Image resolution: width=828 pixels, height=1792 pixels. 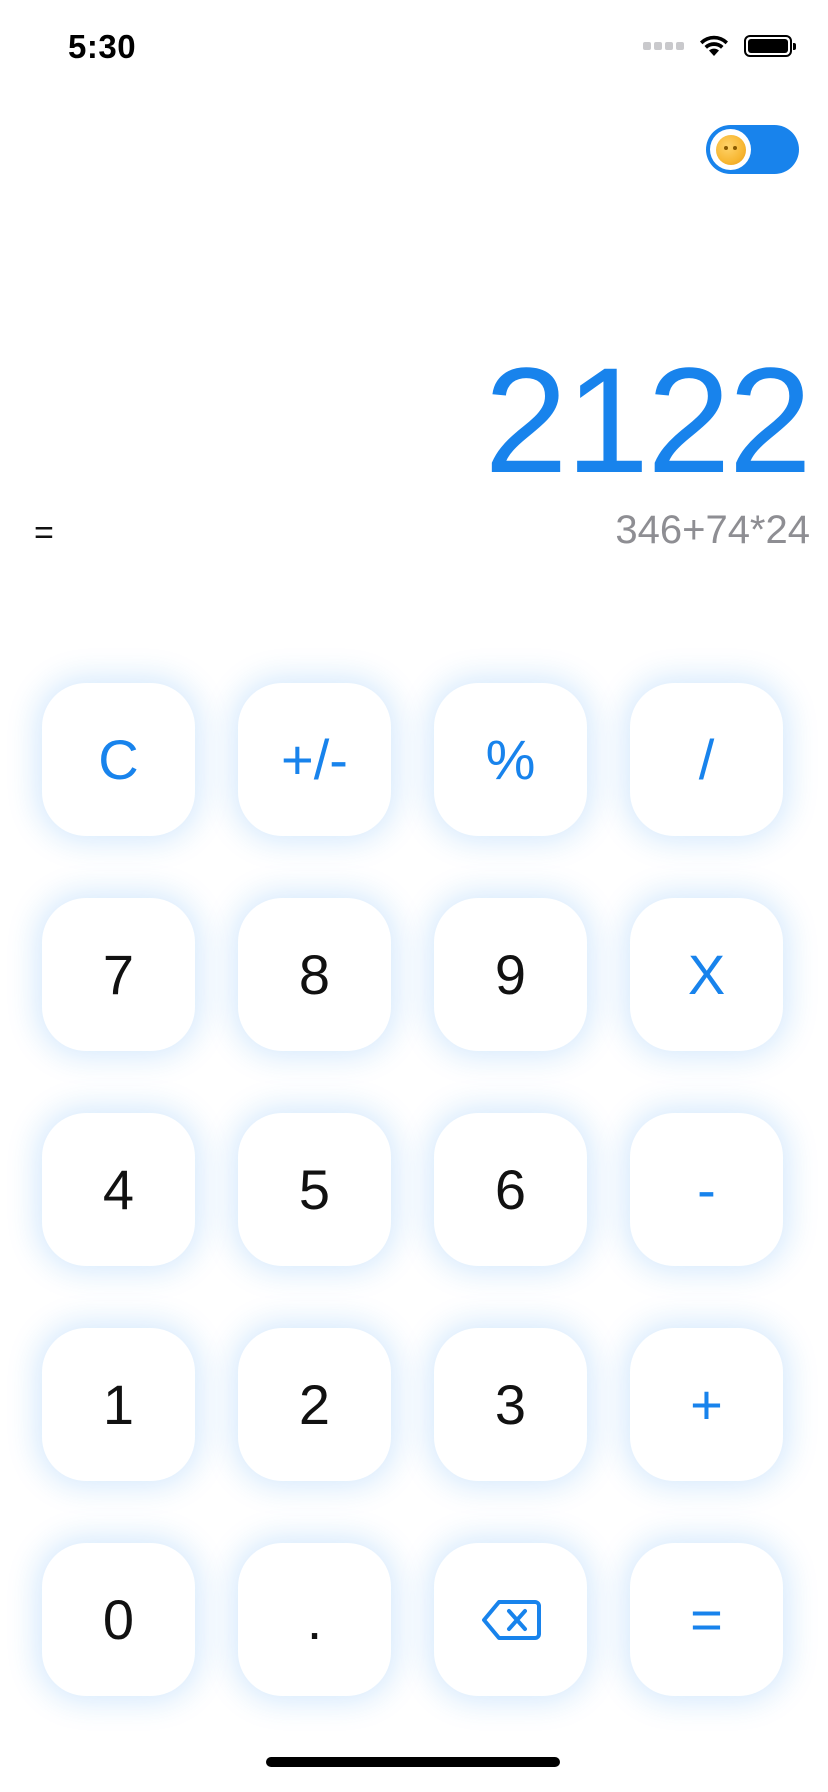 I want to click on theme-toggle, so click(x=752, y=149).